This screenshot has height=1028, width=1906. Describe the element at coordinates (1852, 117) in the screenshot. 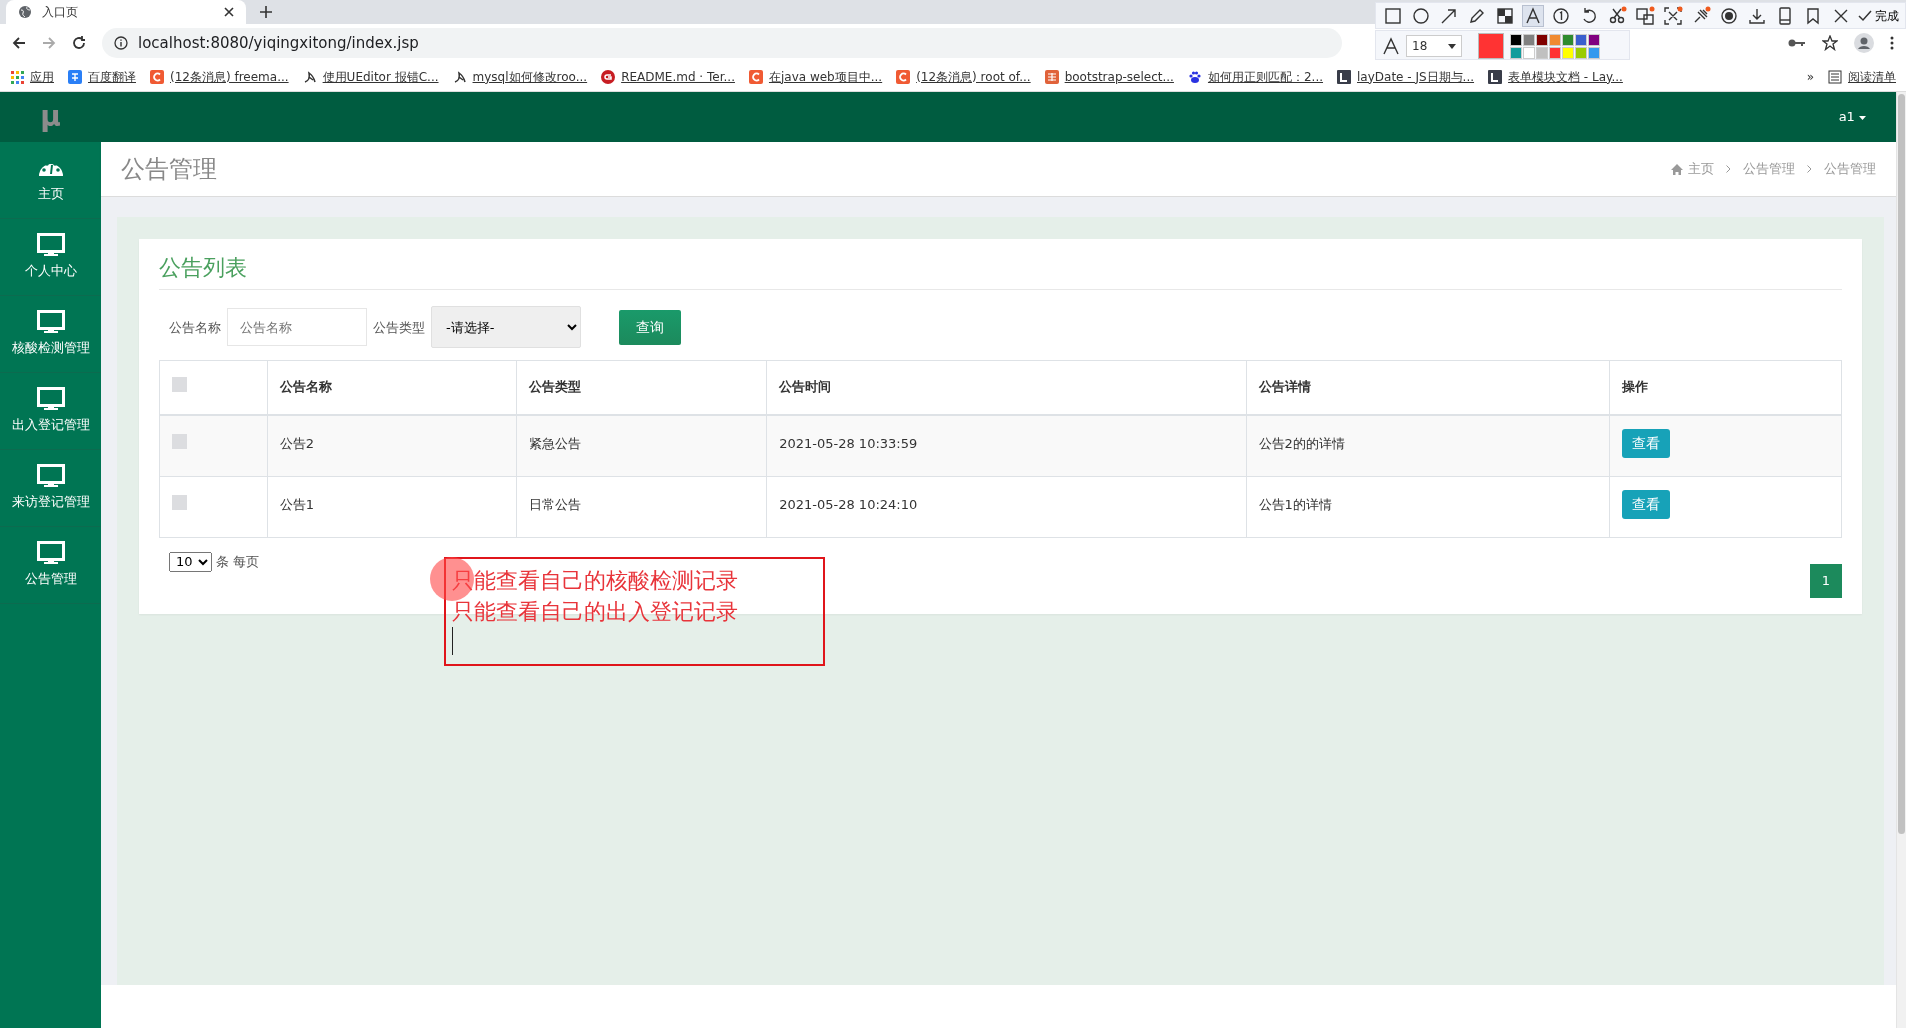

I see `user-menu: a1` at that location.